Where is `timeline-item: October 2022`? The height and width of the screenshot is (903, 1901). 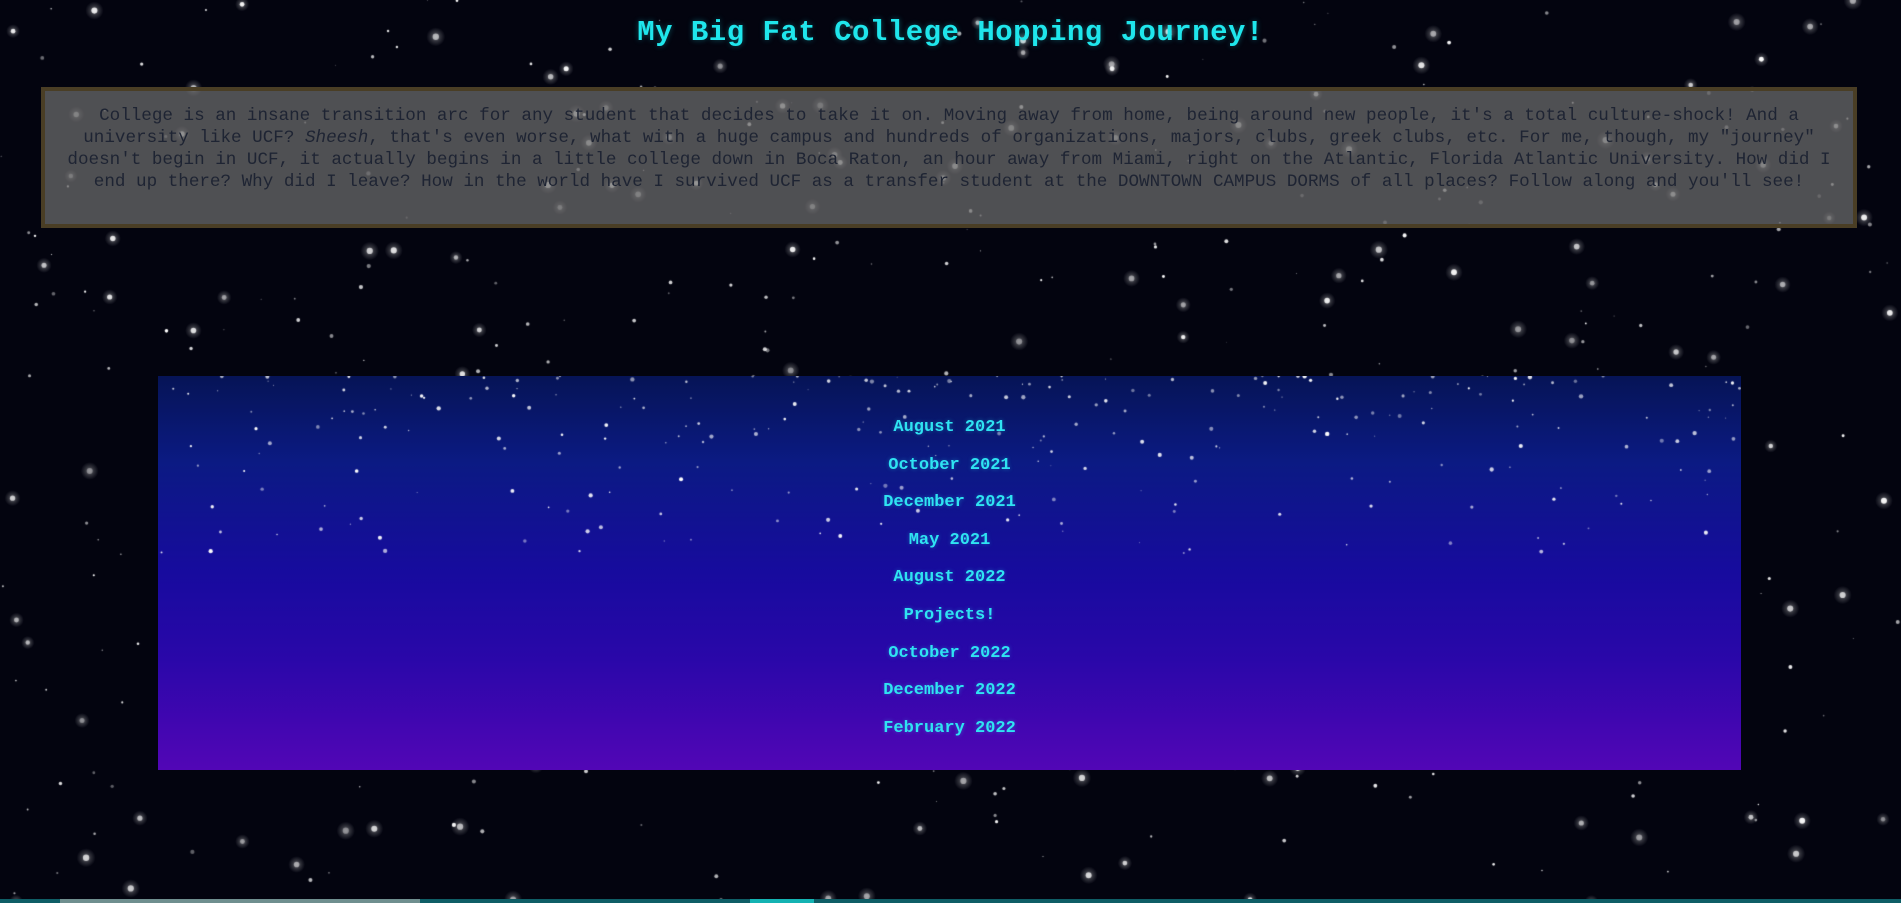 timeline-item: October 2022 is located at coordinates (949, 654).